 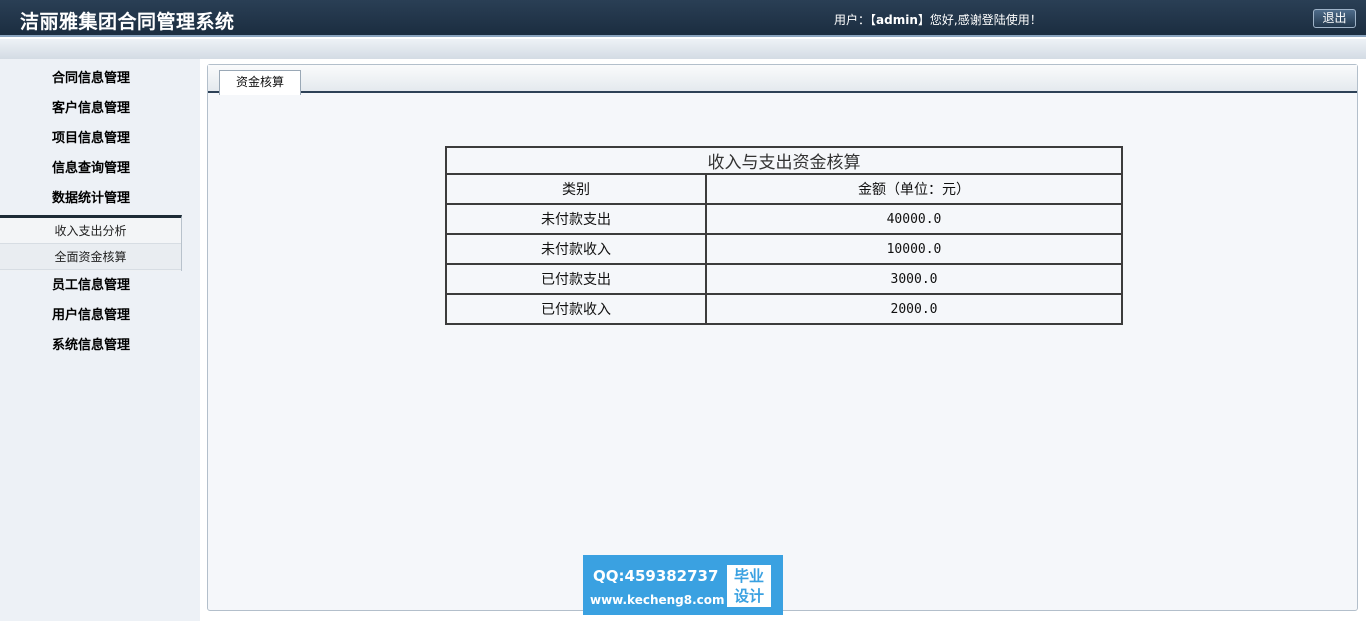 I want to click on column-header-category: 类别, so click(x=576, y=189).